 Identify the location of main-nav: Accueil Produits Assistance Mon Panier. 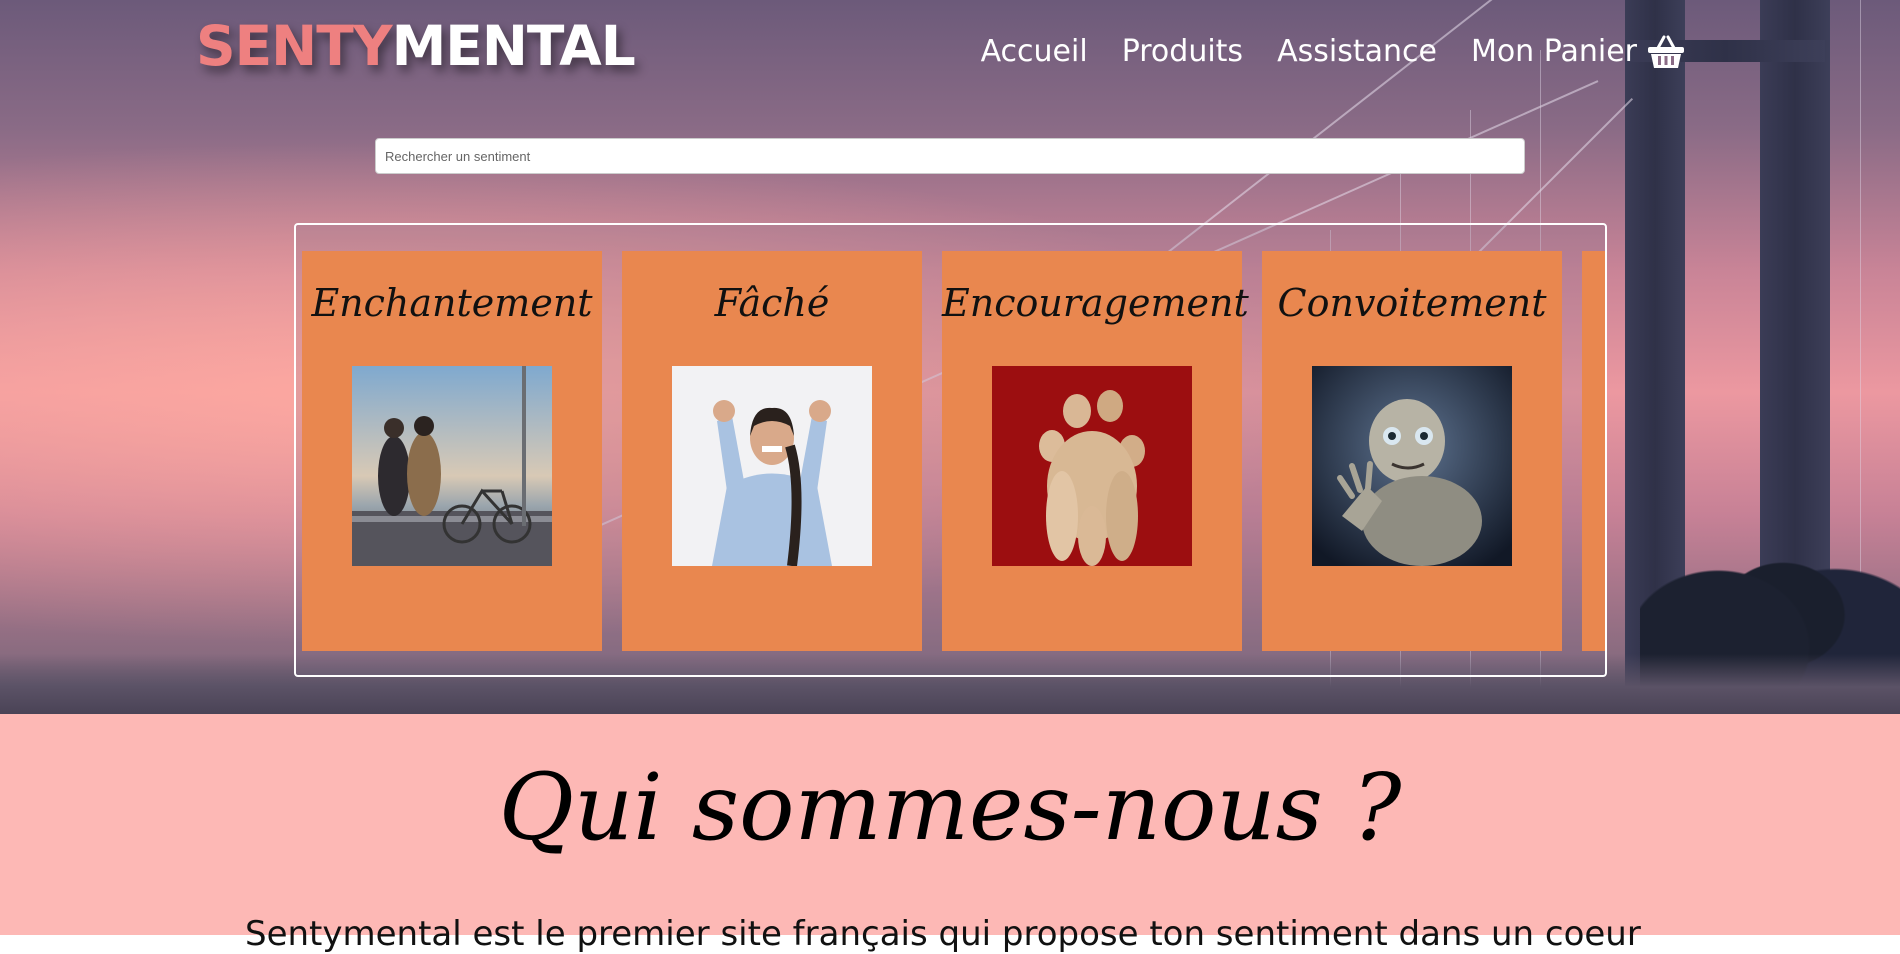
(1333, 51).